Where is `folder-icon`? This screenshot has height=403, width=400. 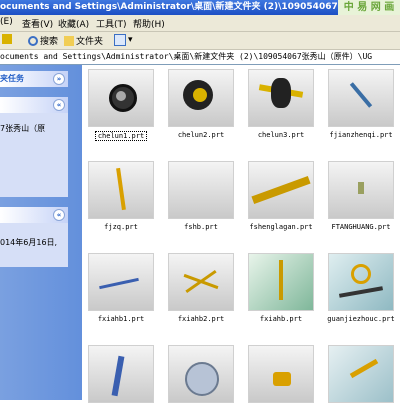
folder-icon is located at coordinates (69, 40).